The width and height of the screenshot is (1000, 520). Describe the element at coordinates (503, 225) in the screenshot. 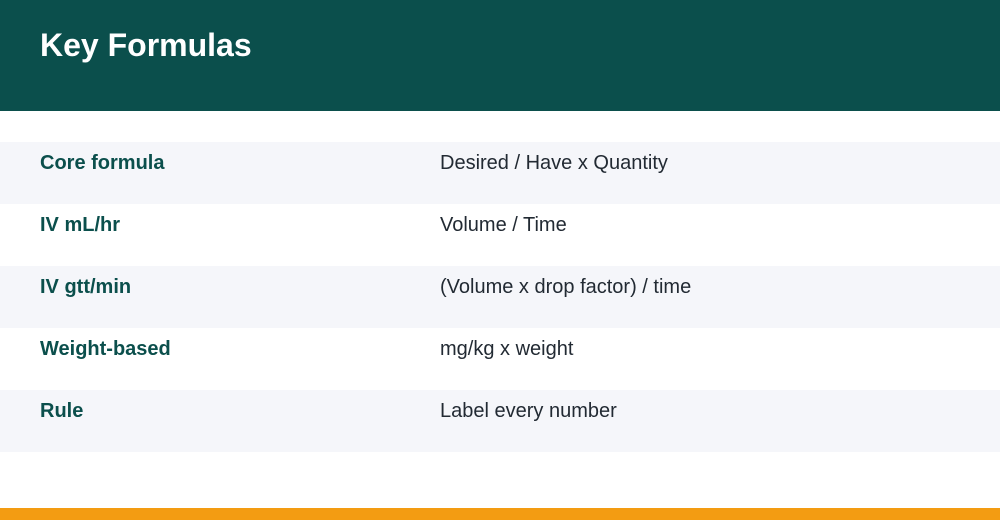

I see `row-value: Volume / Time` at that location.